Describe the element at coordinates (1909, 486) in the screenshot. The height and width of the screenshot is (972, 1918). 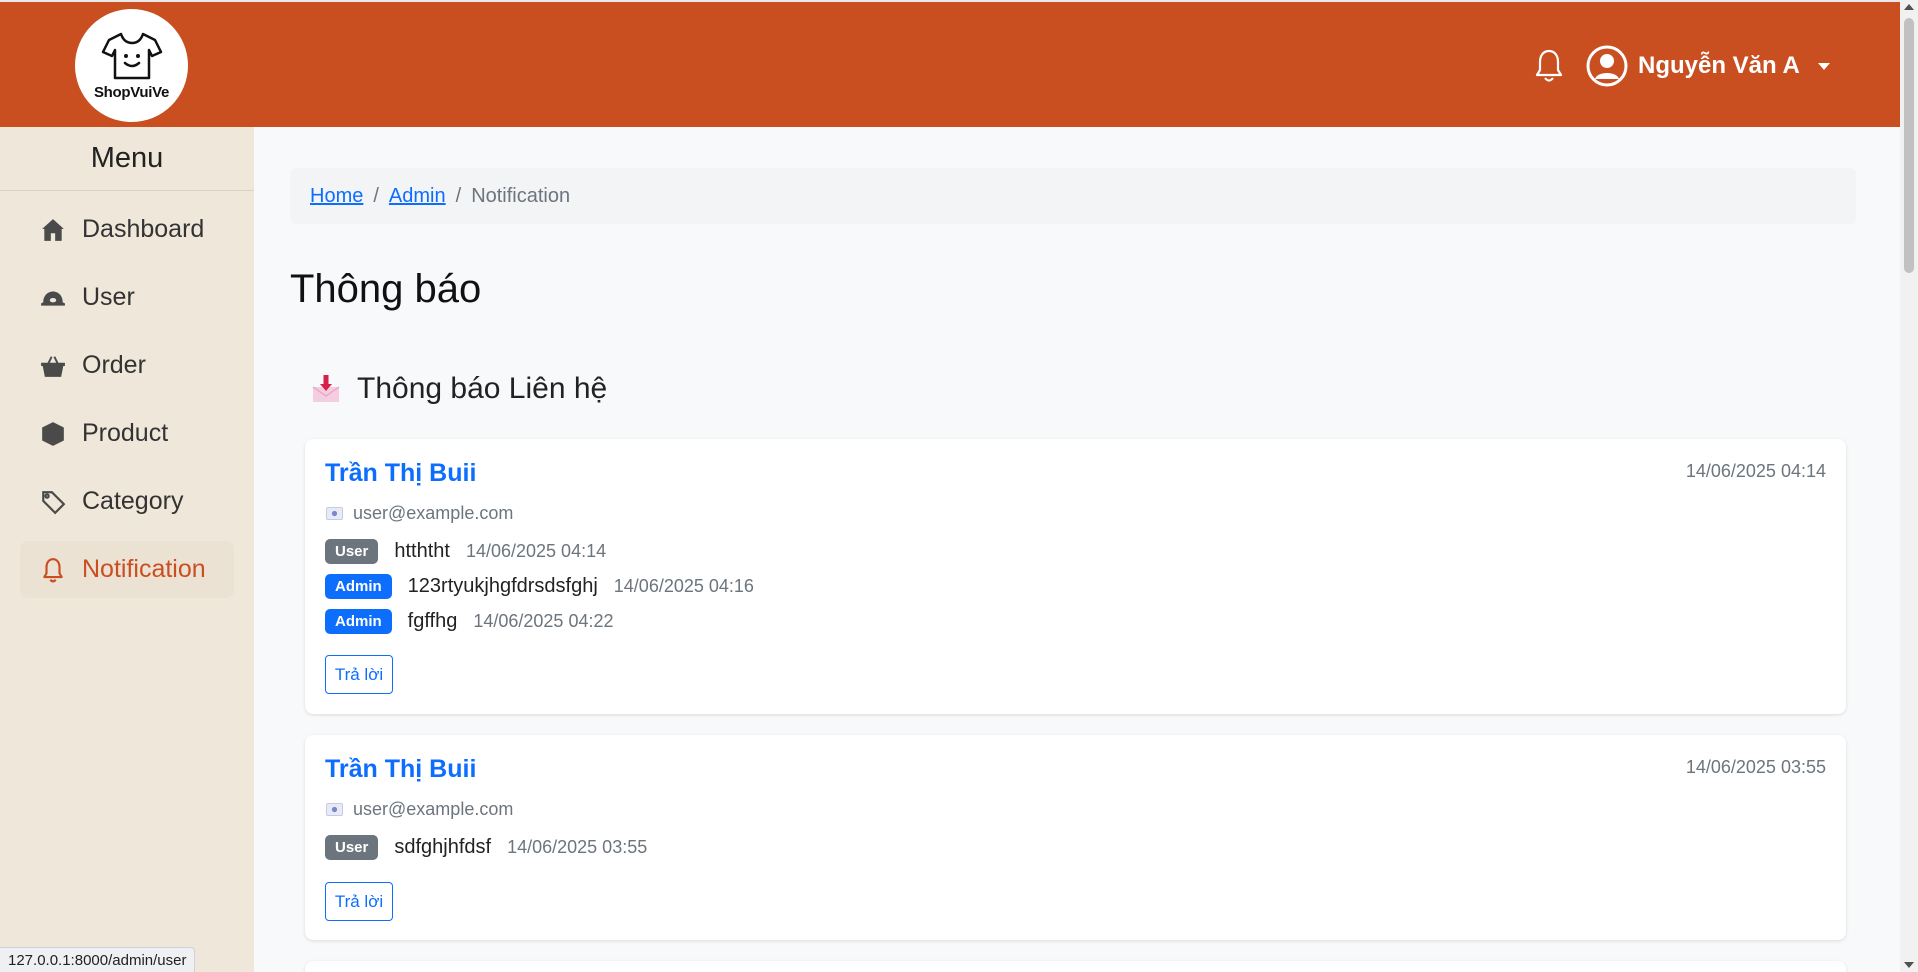
I see `page-scrollbar` at that location.